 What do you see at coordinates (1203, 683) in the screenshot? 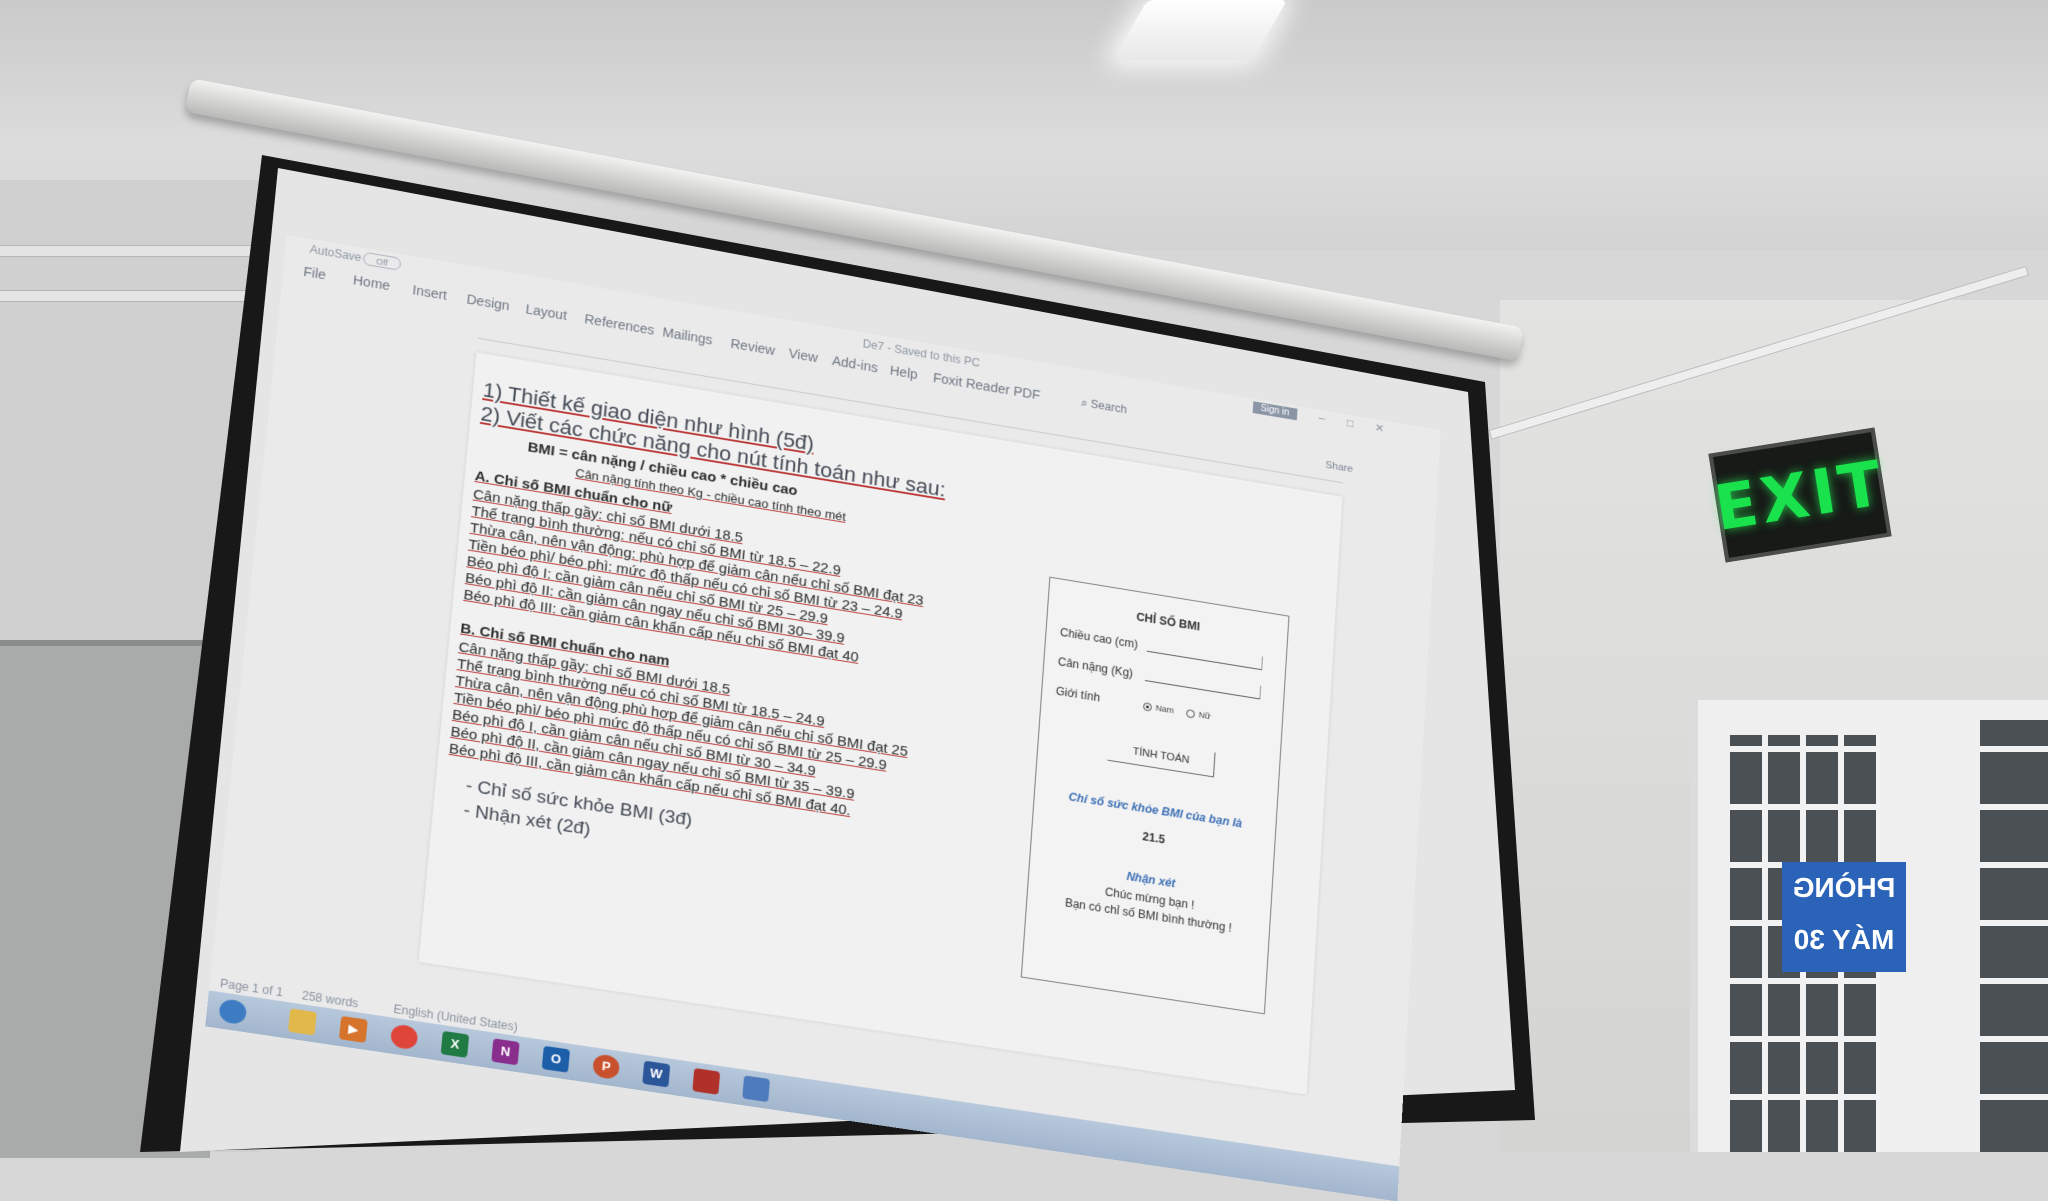
I see `weight-input` at bounding box center [1203, 683].